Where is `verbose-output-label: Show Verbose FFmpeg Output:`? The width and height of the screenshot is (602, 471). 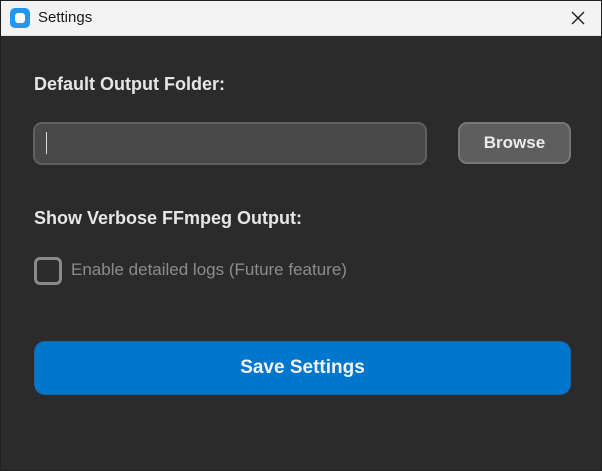
verbose-output-label: Show Verbose FFmpeg Output: is located at coordinates (168, 218).